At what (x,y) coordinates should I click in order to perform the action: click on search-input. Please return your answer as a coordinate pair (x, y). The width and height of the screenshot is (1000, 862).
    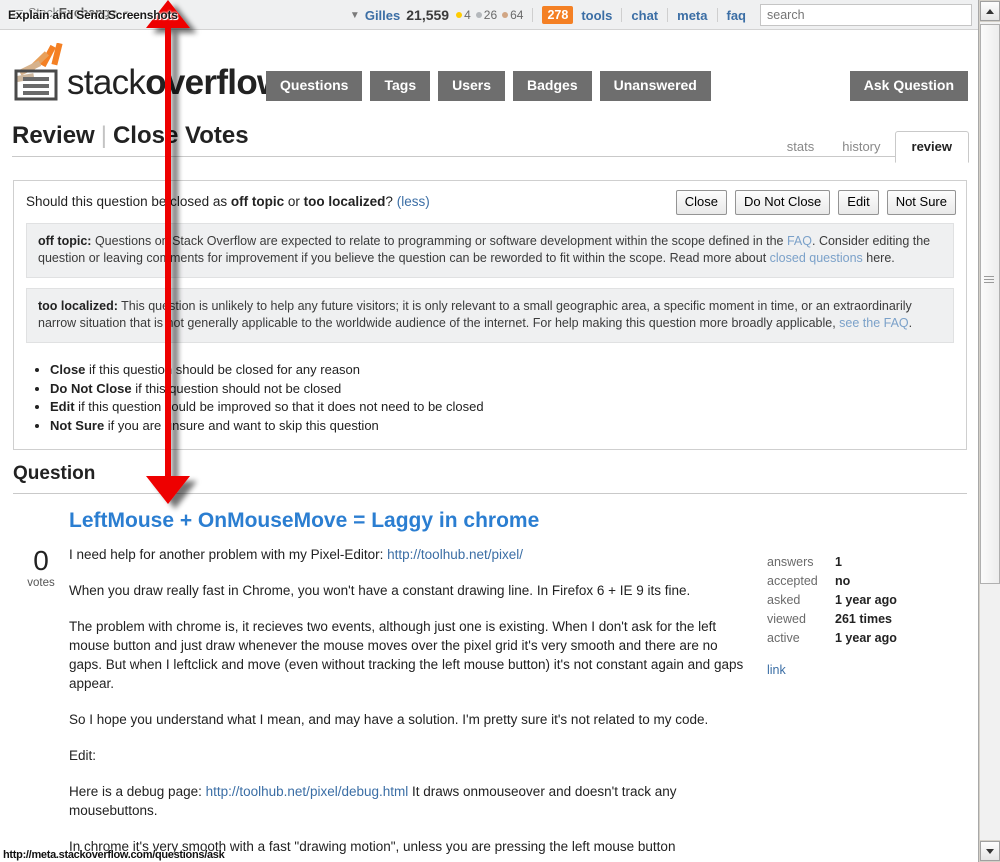
    Looking at the image, I should click on (866, 15).